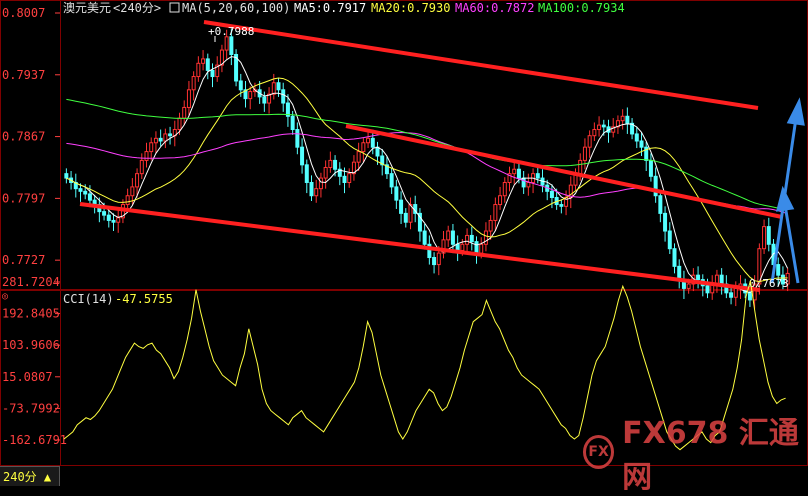  Describe the element at coordinates (31, 314) in the screenshot. I see `cci-tick-label: 192.8405` at that location.